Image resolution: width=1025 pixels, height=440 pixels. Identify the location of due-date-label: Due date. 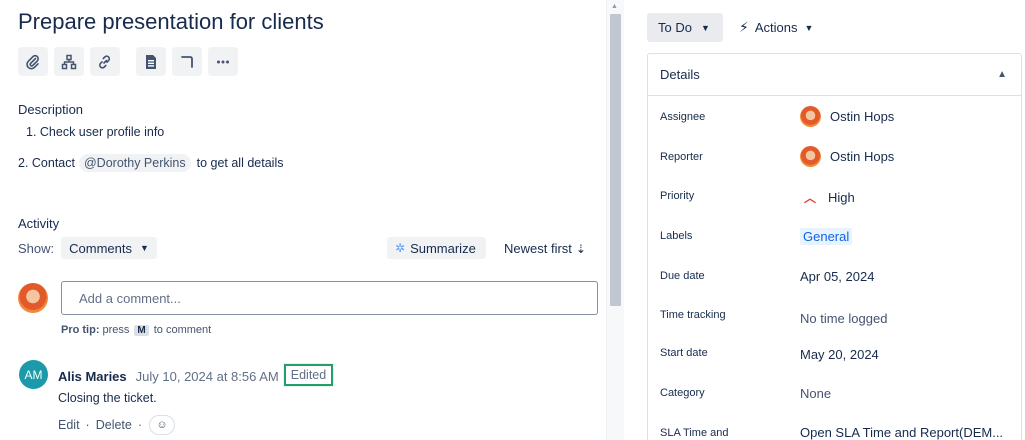
(682, 276).